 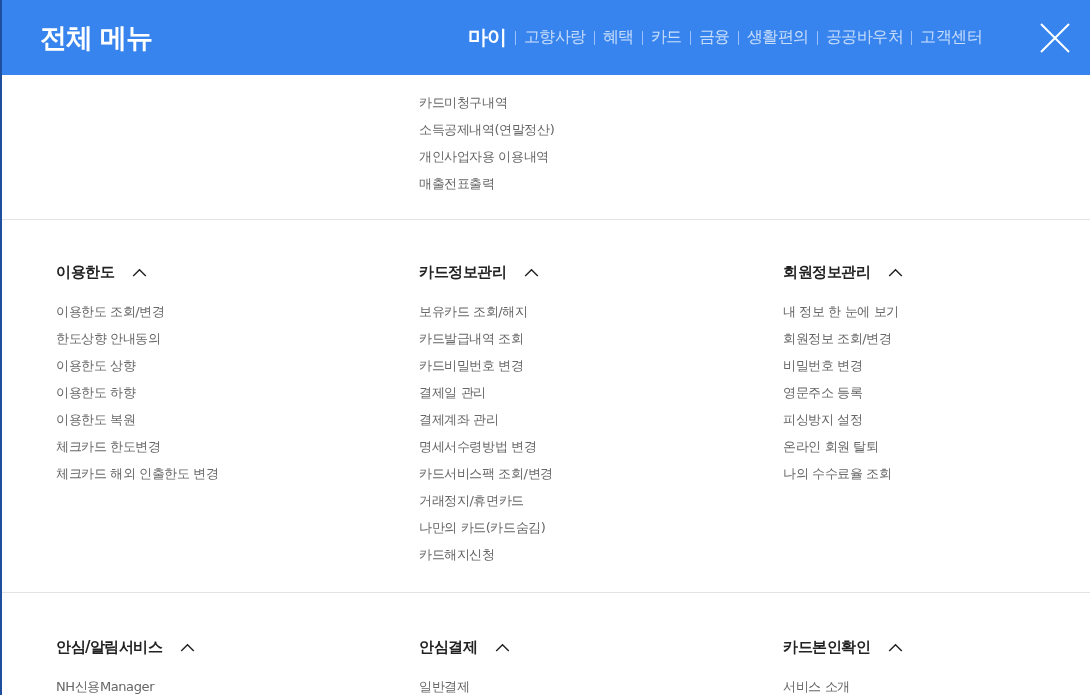 I want to click on group-heading: 카드정보관리, so click(x=462, y=272).